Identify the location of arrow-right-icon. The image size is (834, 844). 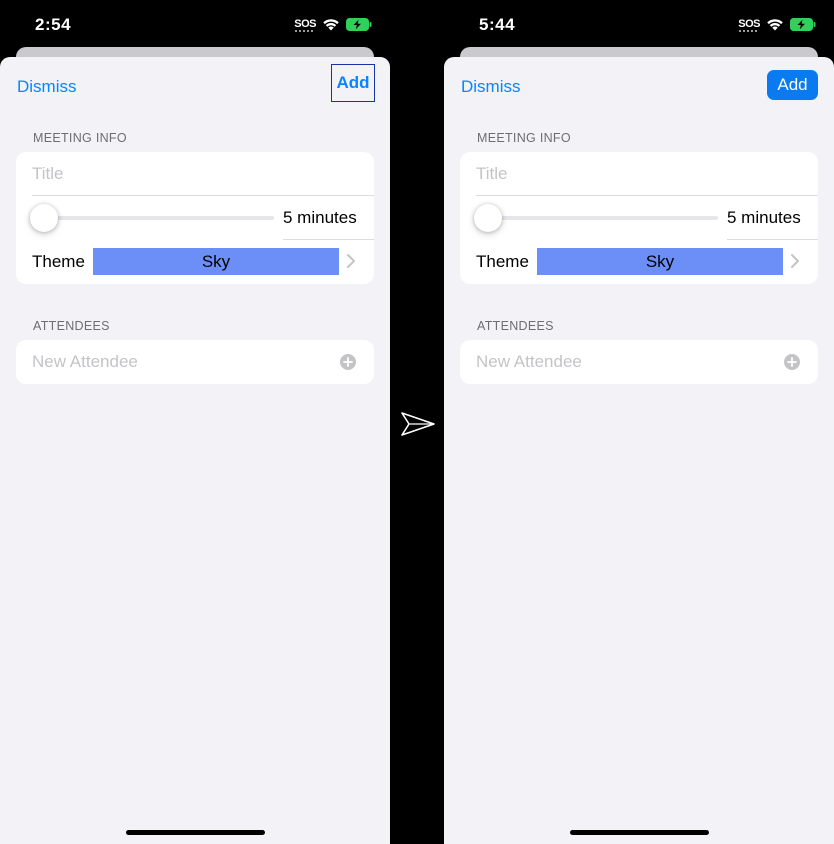
(418, 424).